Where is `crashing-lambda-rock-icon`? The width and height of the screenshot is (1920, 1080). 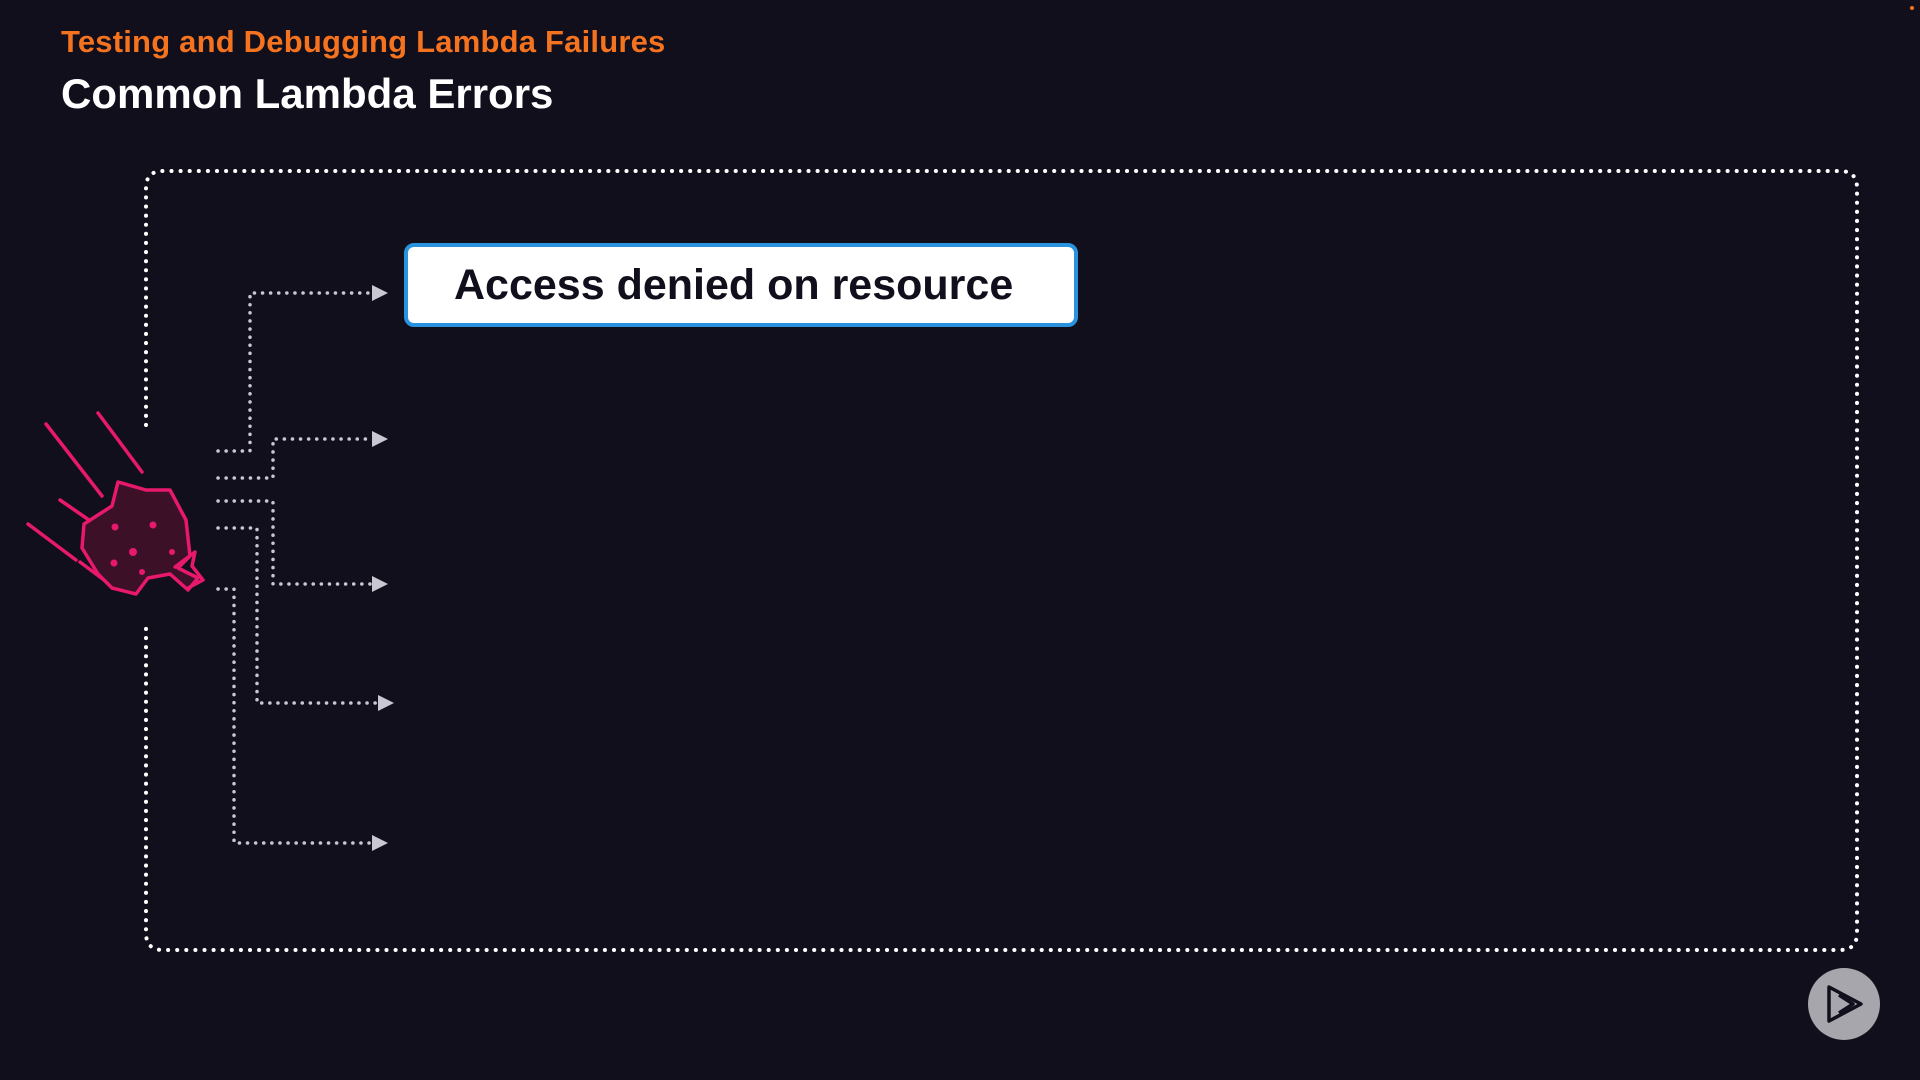
crashing-lambda-rock-icon is located at coordinates (115, 503).